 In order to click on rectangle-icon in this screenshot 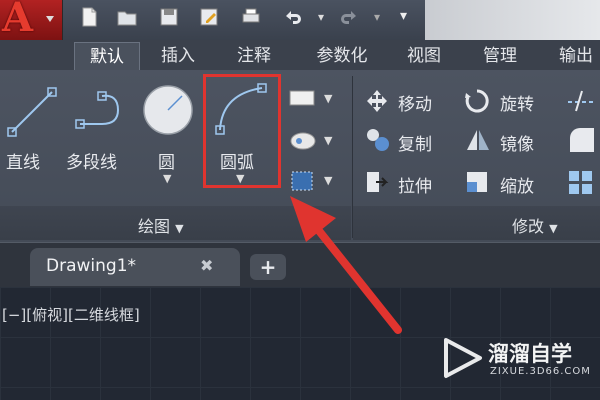, I will do `click(303, 98)`.